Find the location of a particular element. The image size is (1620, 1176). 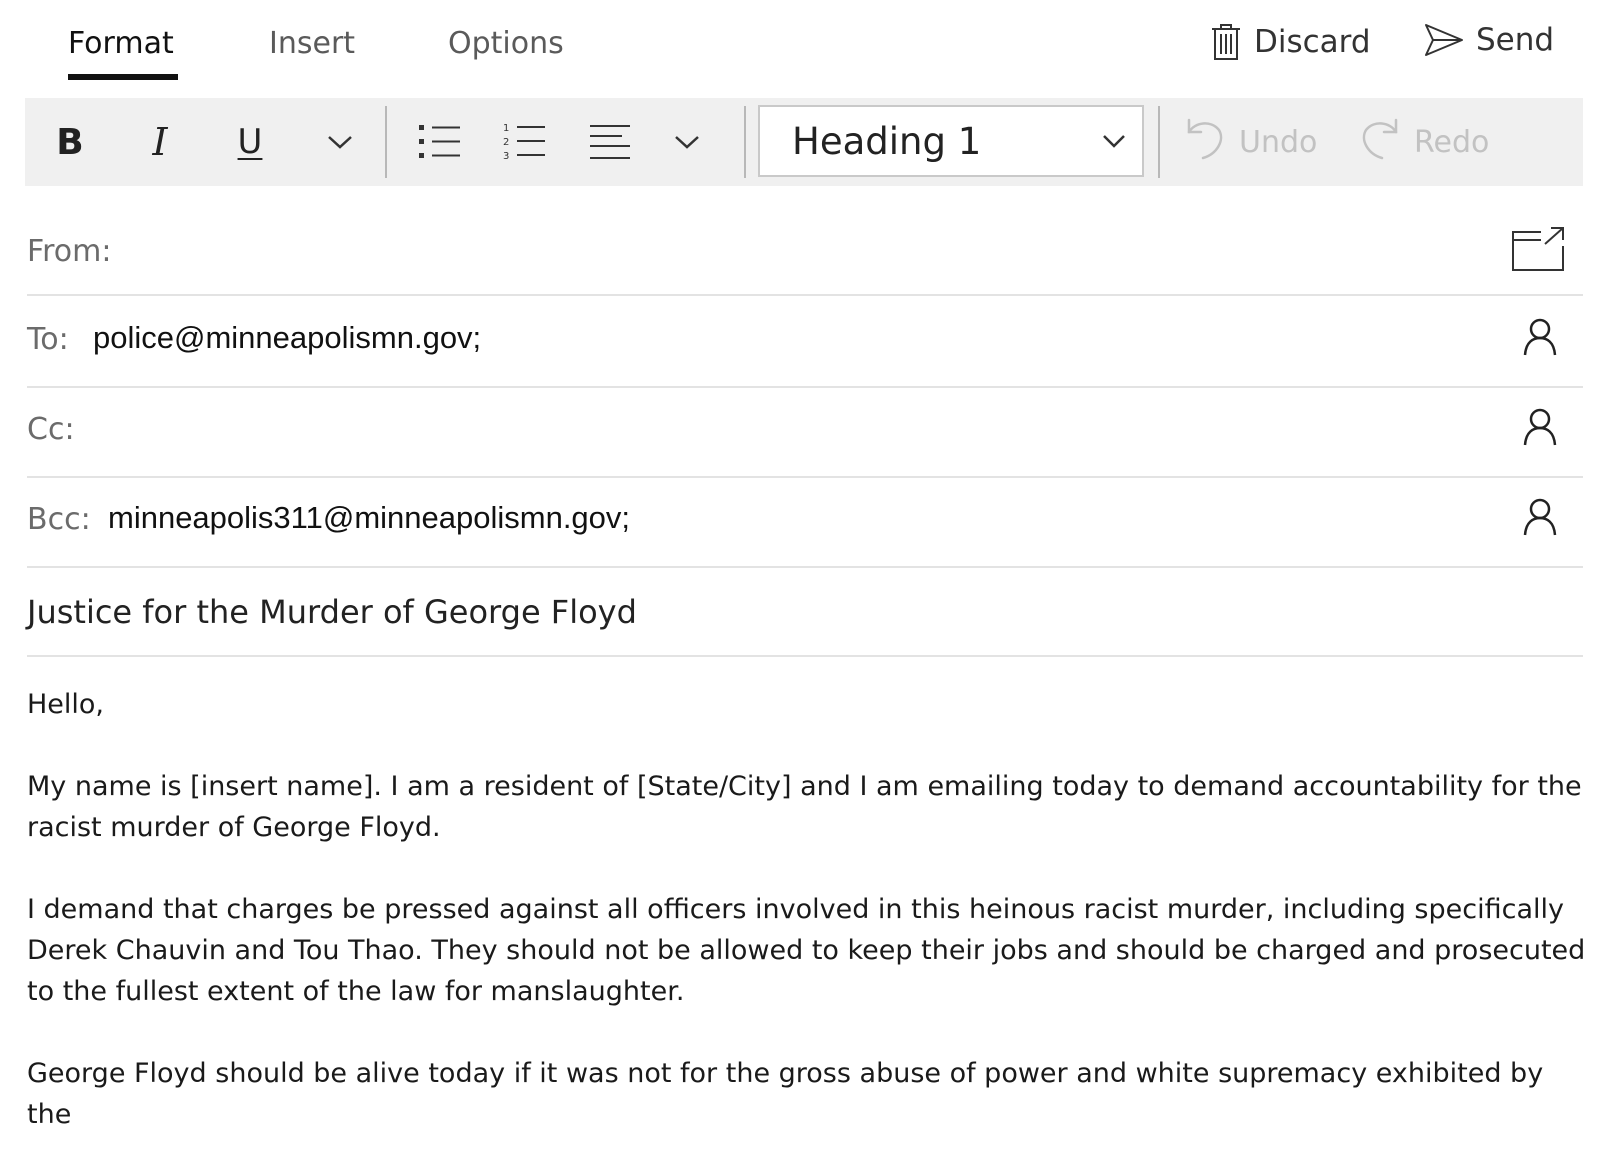

send-icon is located at coordinates (1444, 40).